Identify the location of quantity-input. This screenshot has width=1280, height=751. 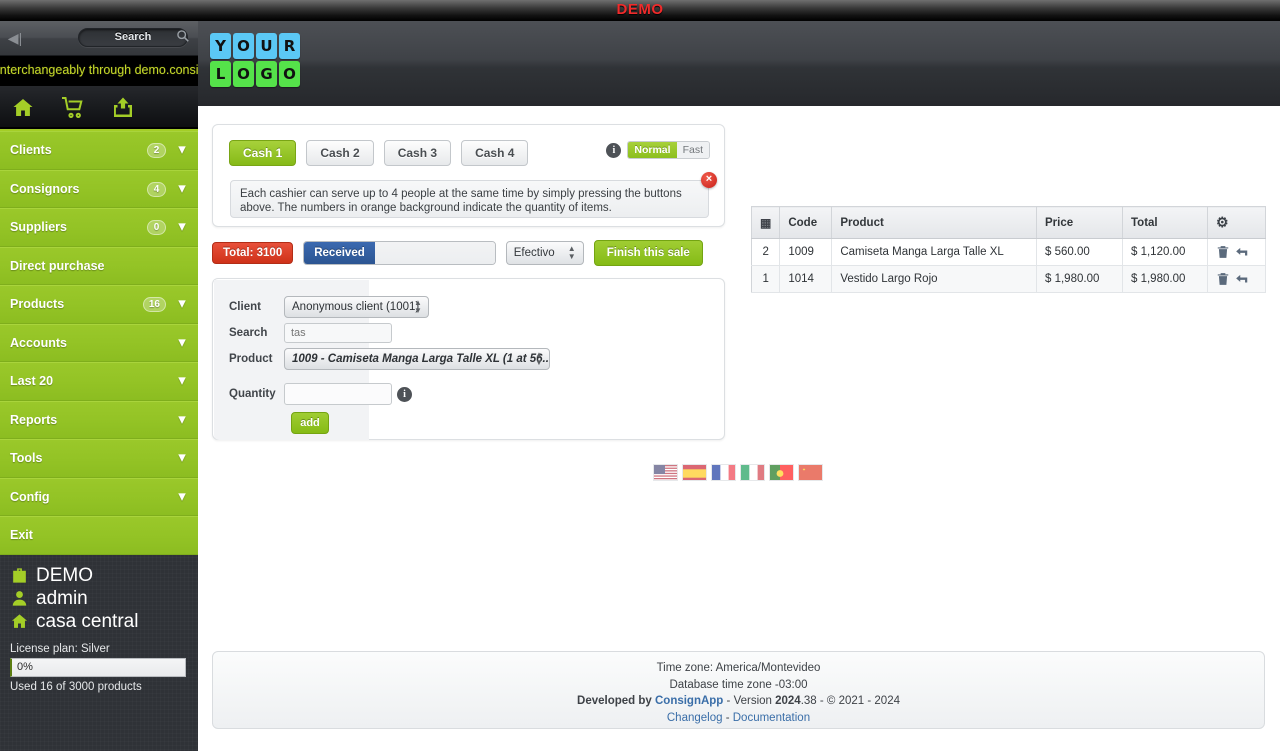
(338, 394).